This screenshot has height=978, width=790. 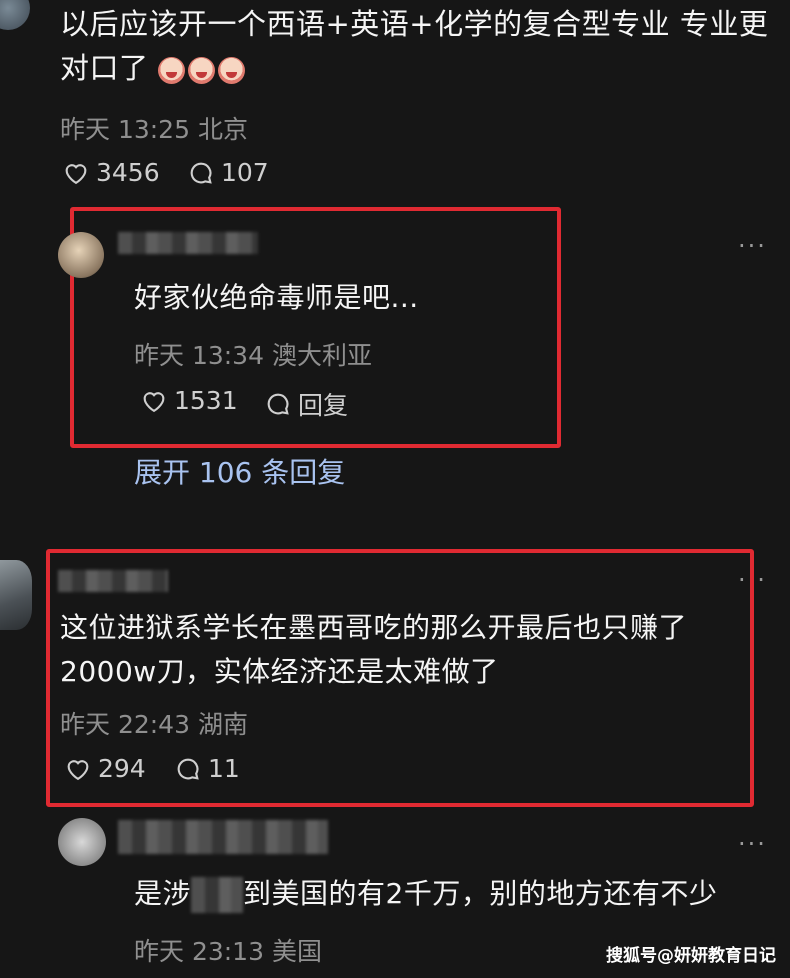 What do you see at coordinates (691, 956) in the screenshot?
I see `watermark: 搜狐号@妍妍教育日记` at bounding box center [691, 956].